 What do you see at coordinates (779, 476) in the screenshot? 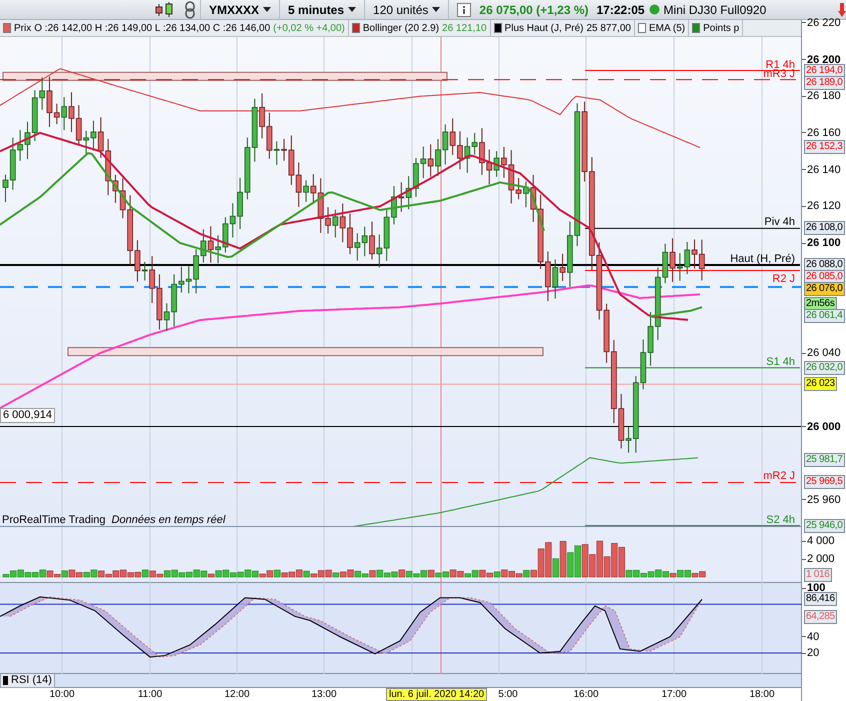
I see `level-label: mR2 J` at bounding box center [779, 476].